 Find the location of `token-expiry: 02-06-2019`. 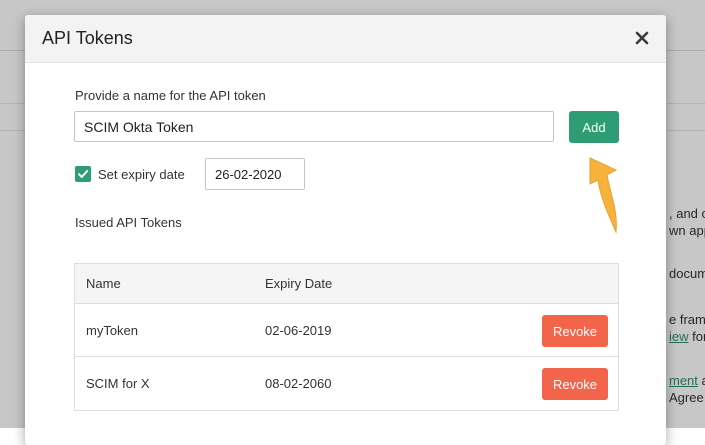

token-expiry: 02-06-2019 is located at coordinates (298, 330).